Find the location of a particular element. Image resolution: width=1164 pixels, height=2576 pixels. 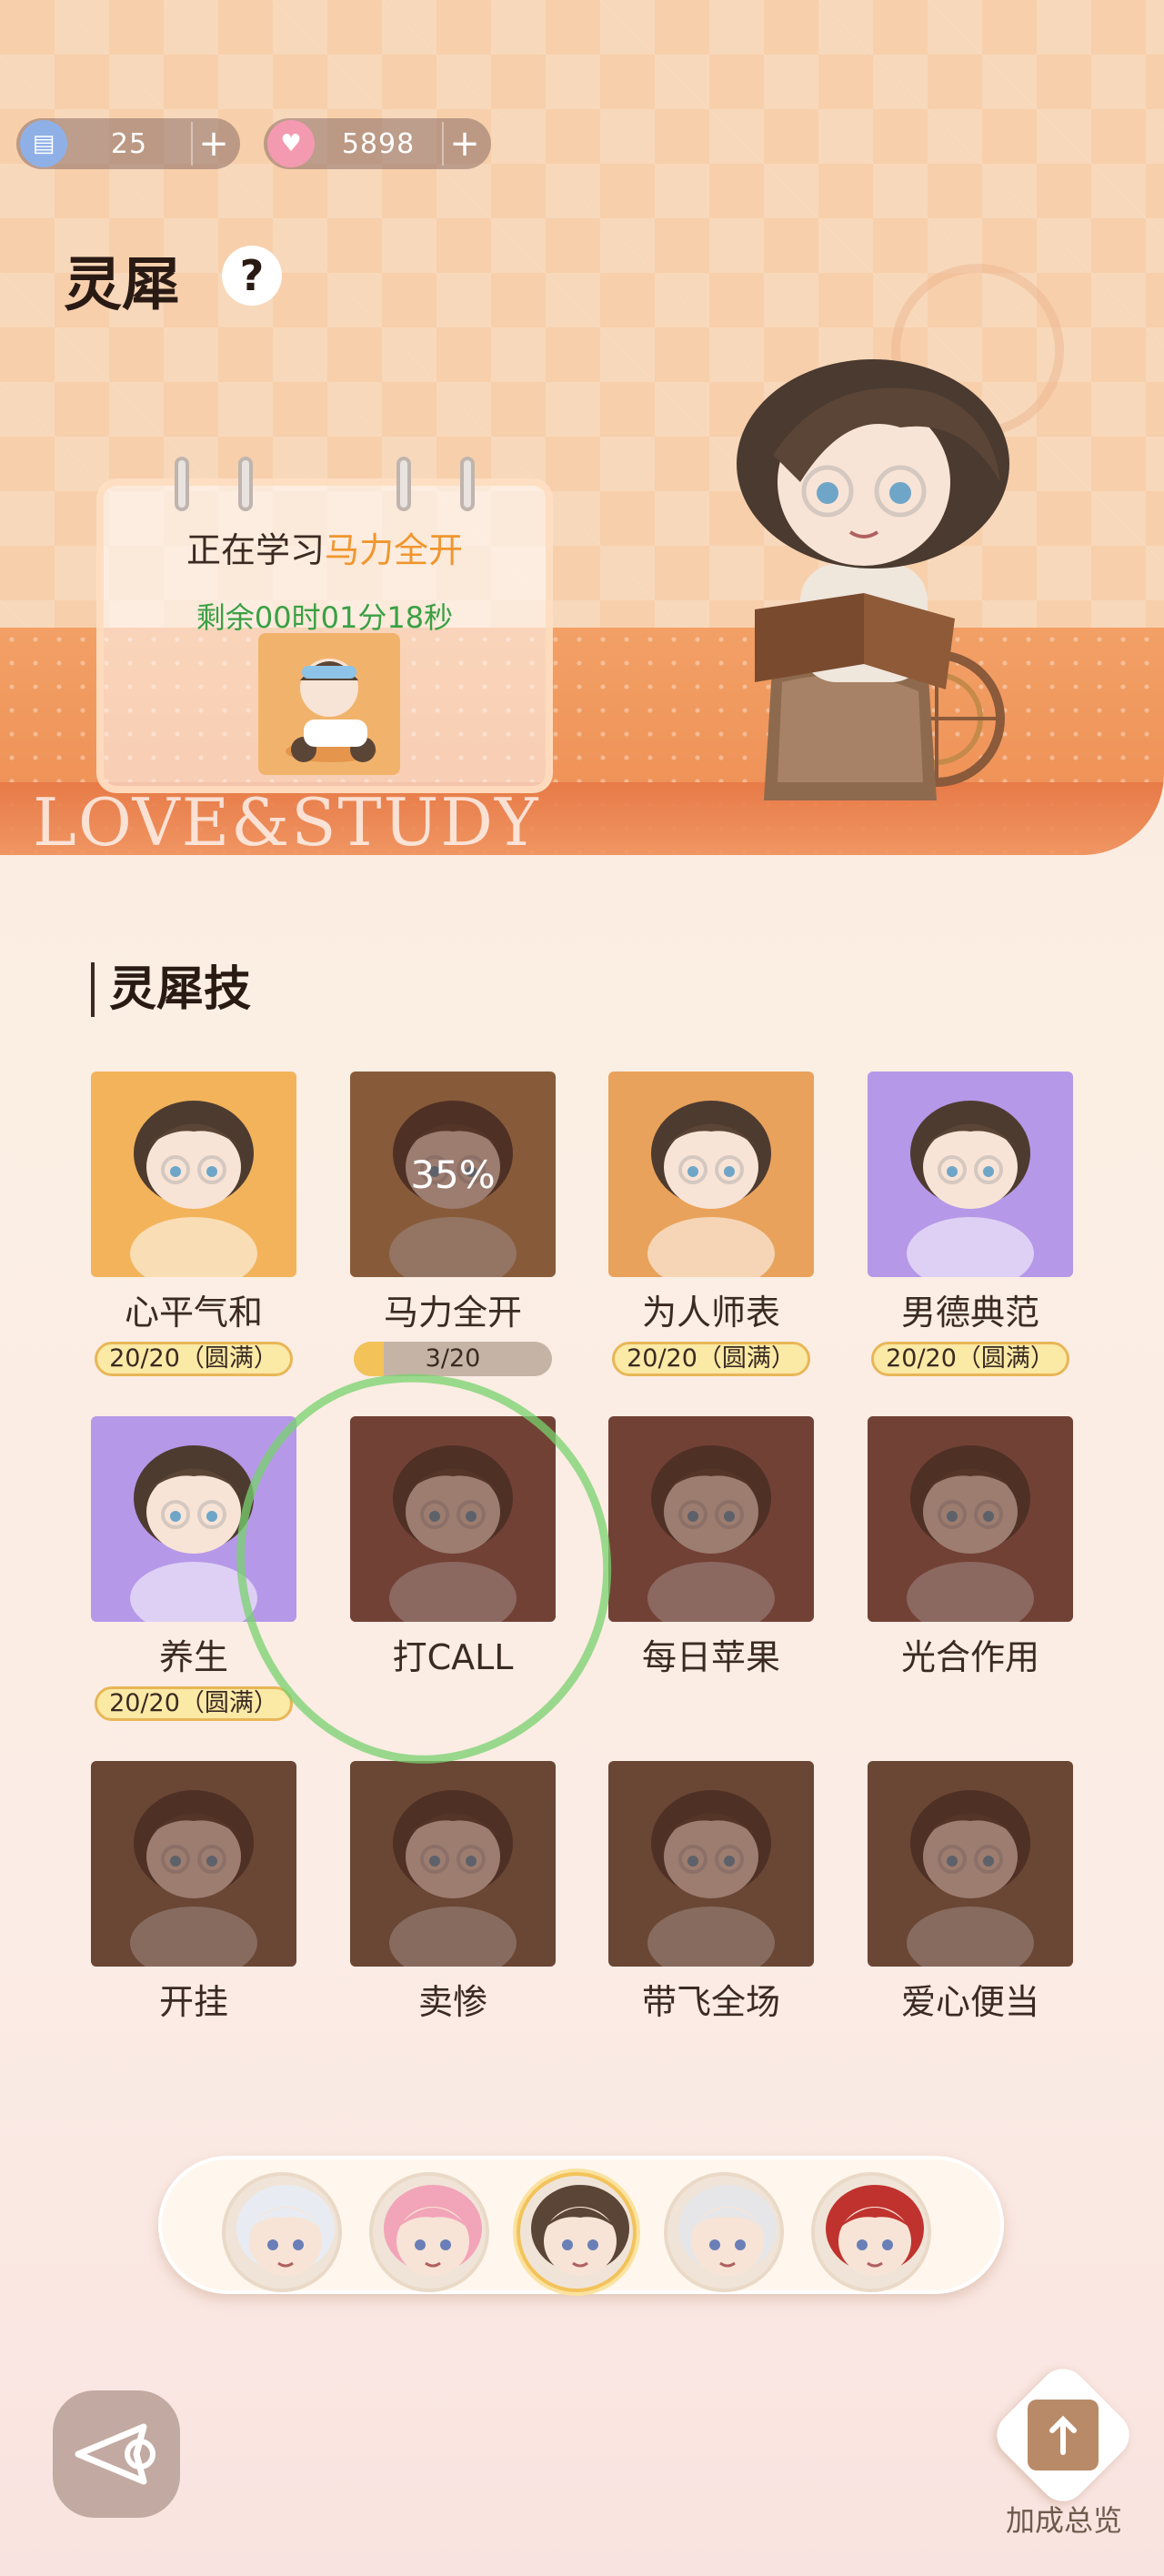

skill-name: 男德典范 is located at coordinates (970, 1313).